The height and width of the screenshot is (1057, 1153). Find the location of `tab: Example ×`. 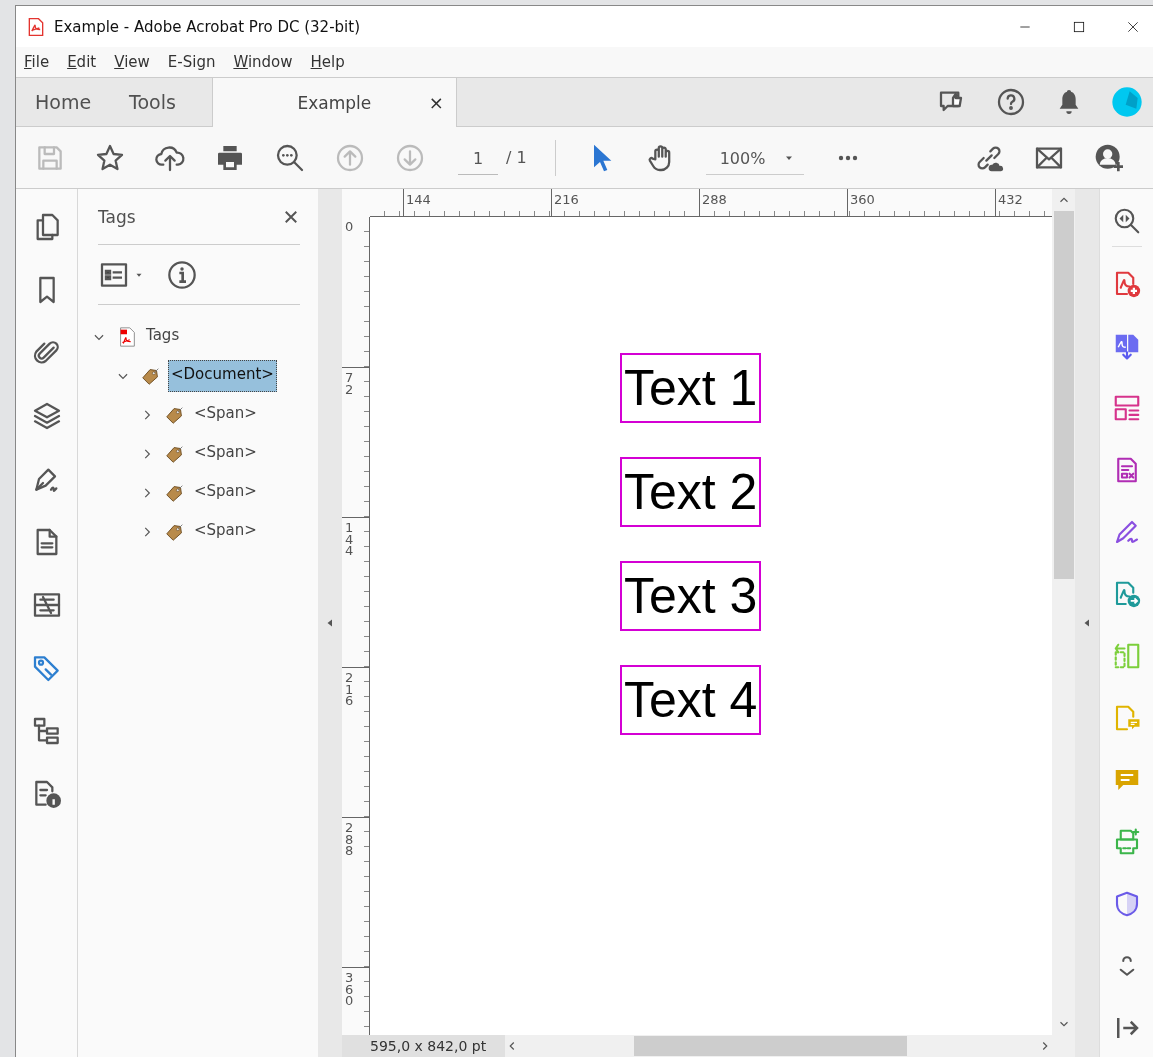

tab: Example × is located at coordinates (334, 102).